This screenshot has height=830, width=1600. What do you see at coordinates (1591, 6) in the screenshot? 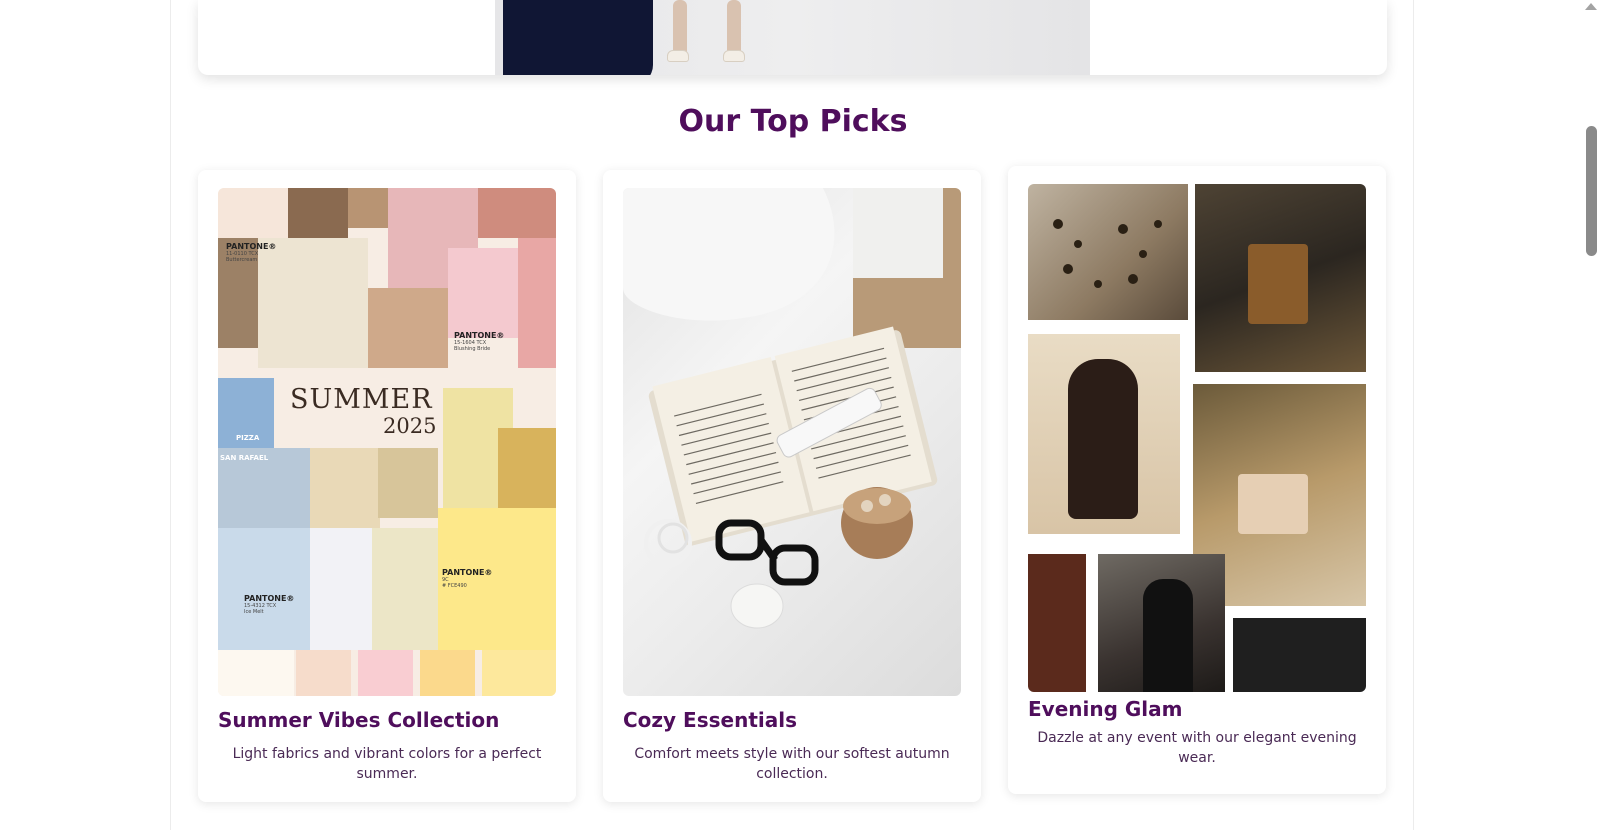
I see `scroll-up-arrow-icon` at bounding box center [1591, 6].